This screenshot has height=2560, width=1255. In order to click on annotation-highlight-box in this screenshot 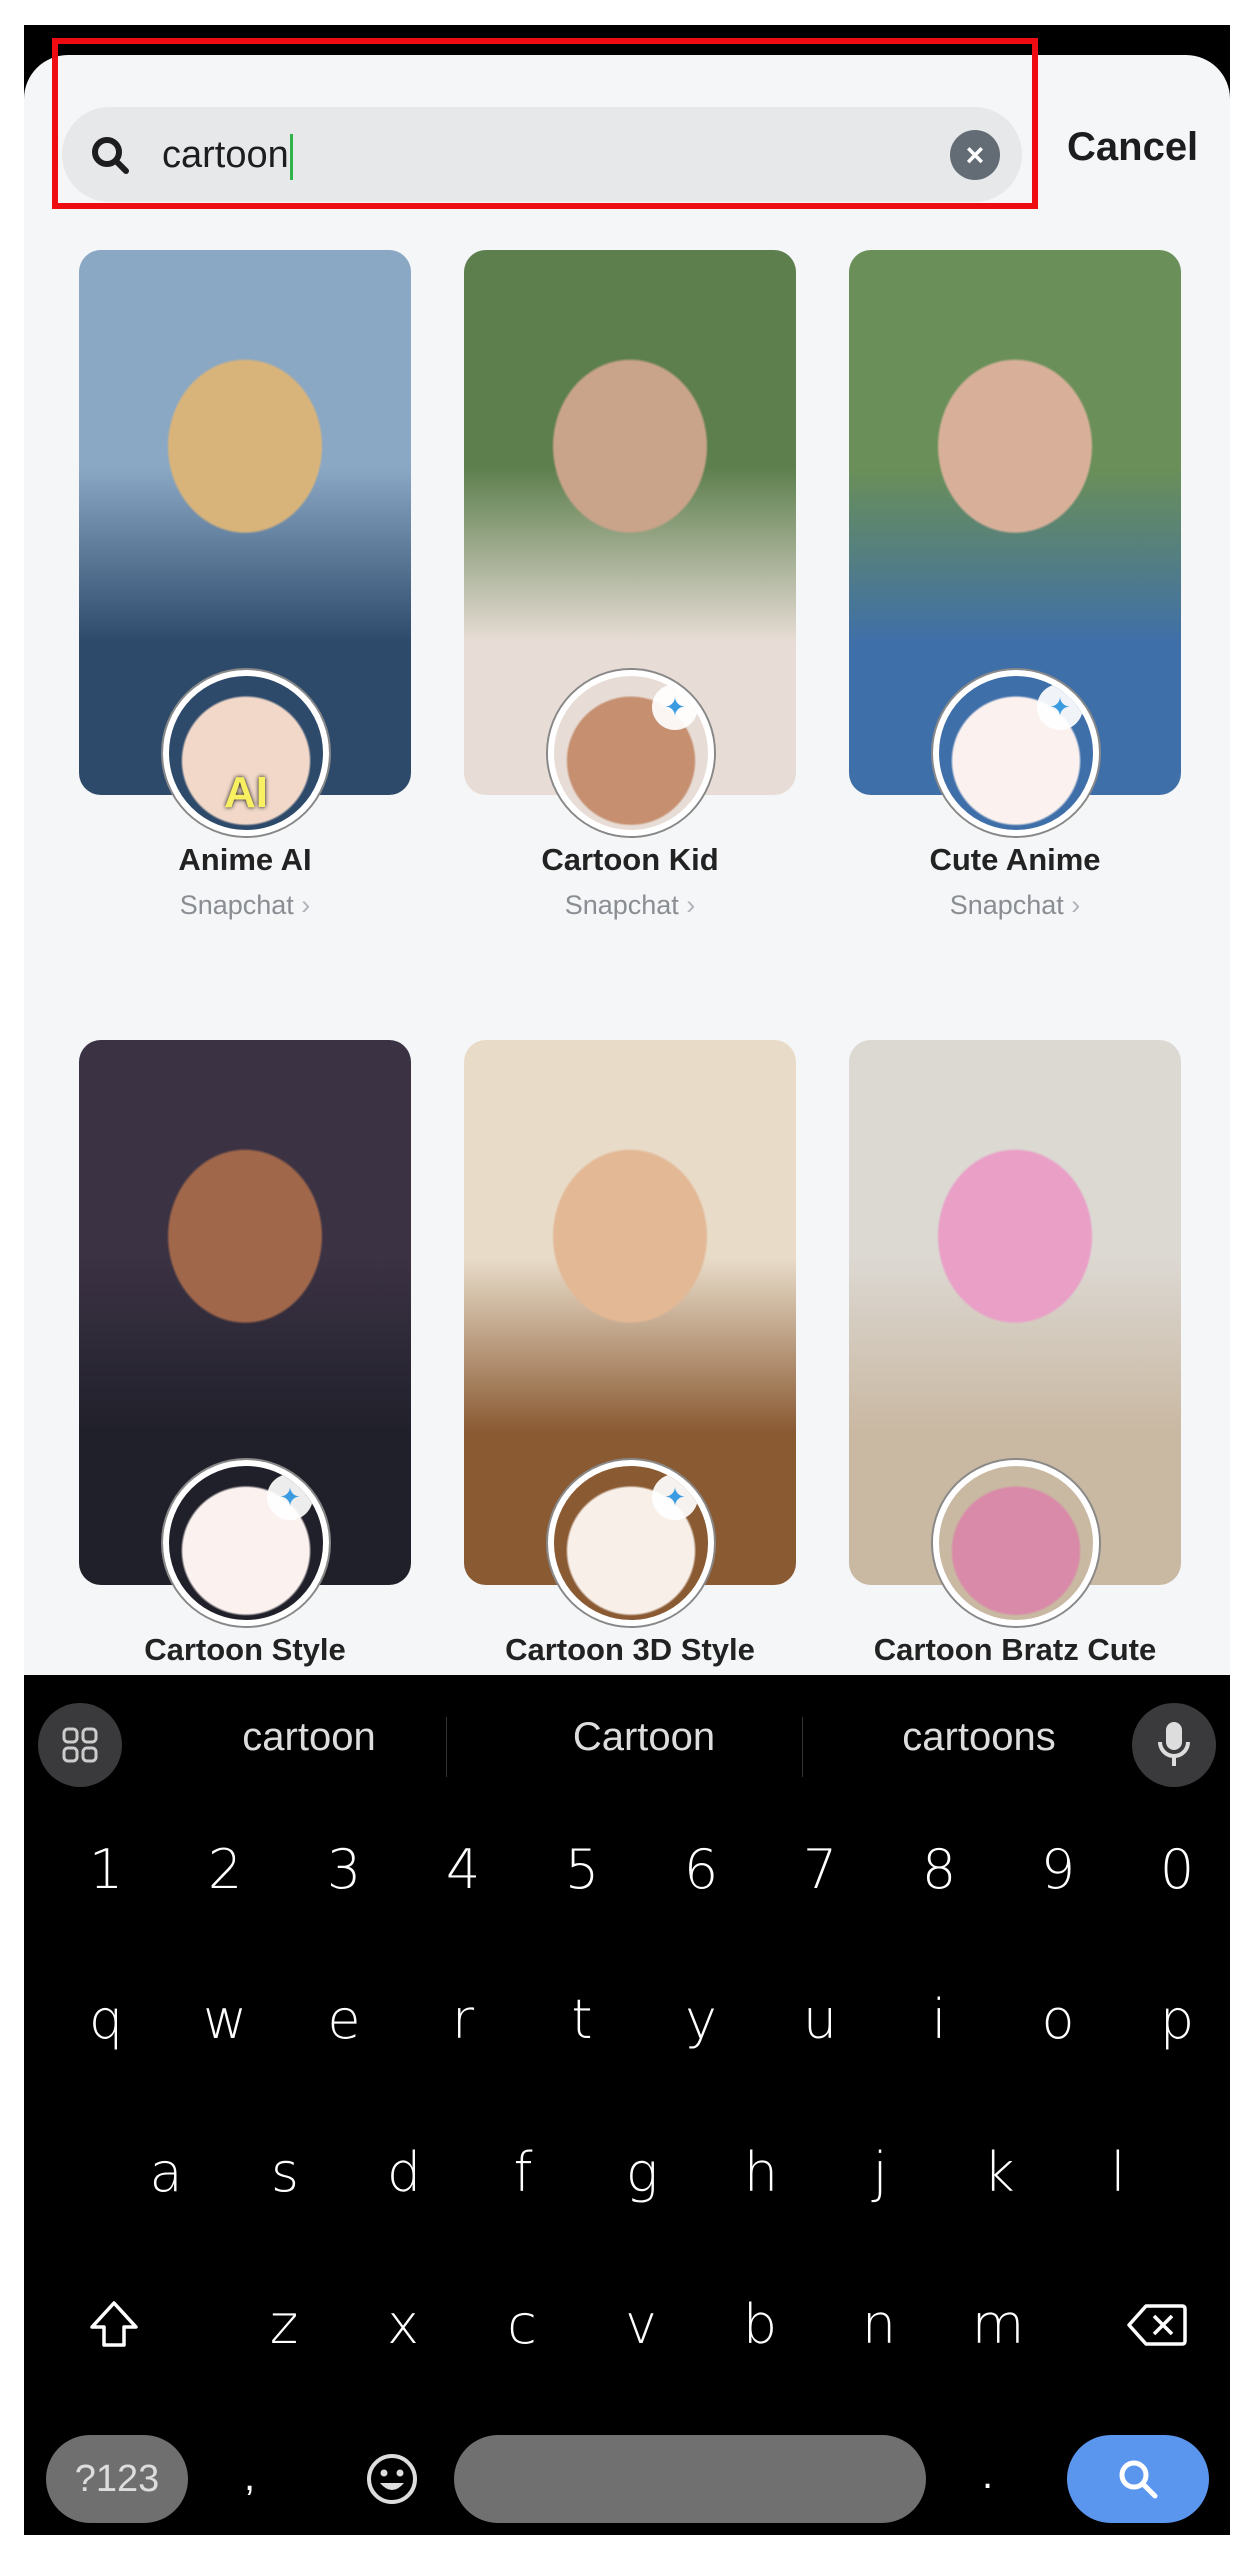, I will do `click(545, 123)`.